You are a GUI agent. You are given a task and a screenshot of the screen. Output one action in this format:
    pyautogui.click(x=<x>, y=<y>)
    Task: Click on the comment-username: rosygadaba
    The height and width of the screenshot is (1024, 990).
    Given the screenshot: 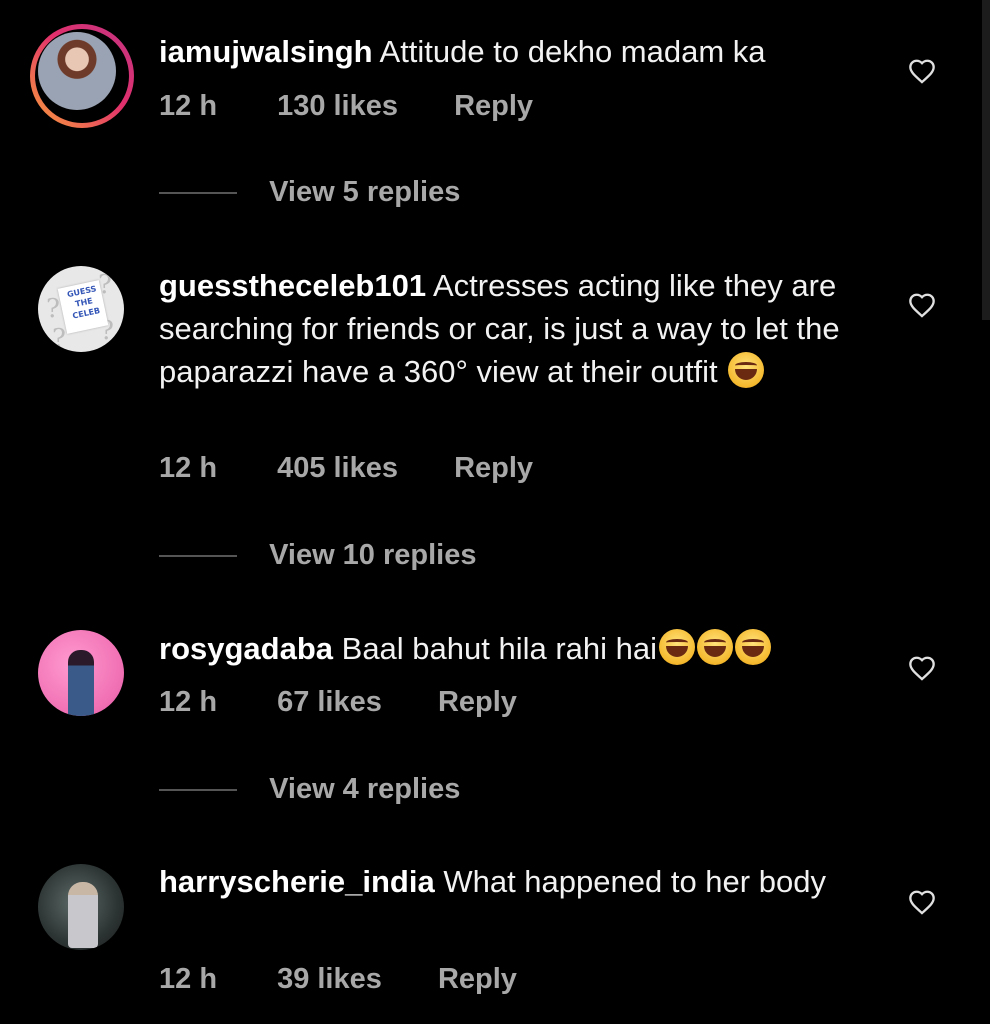 What is the action you would take?
    pyautogui.click(x=246, y=648)
    